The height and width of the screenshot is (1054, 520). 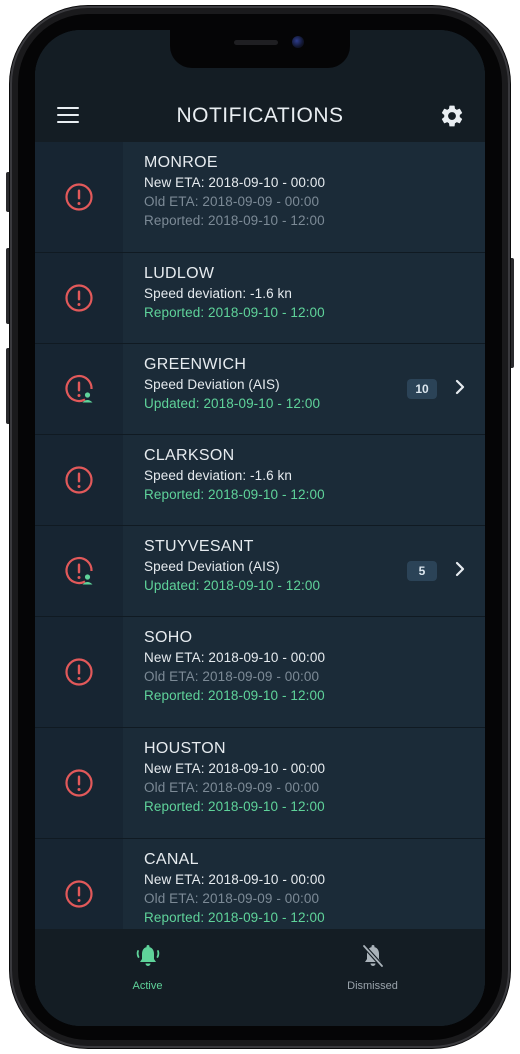 I want to click on vessel-name: HOUSTON, so click(x=185, y=748).